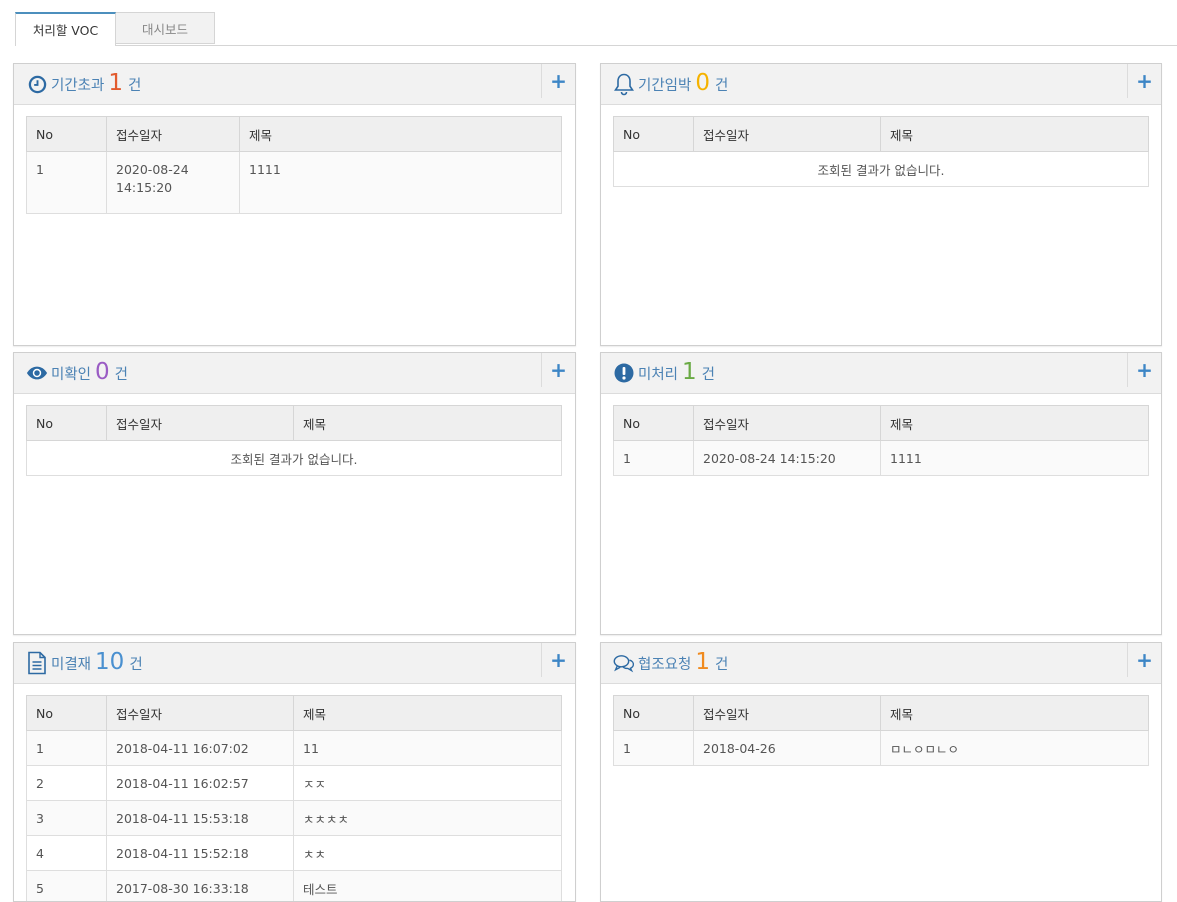 This screenshot has width=1177, height=902. Describe the element at coordinates (200, 886) in the screenshot. I see `cell-date: 2017-08-30 16:33:18` at that location.